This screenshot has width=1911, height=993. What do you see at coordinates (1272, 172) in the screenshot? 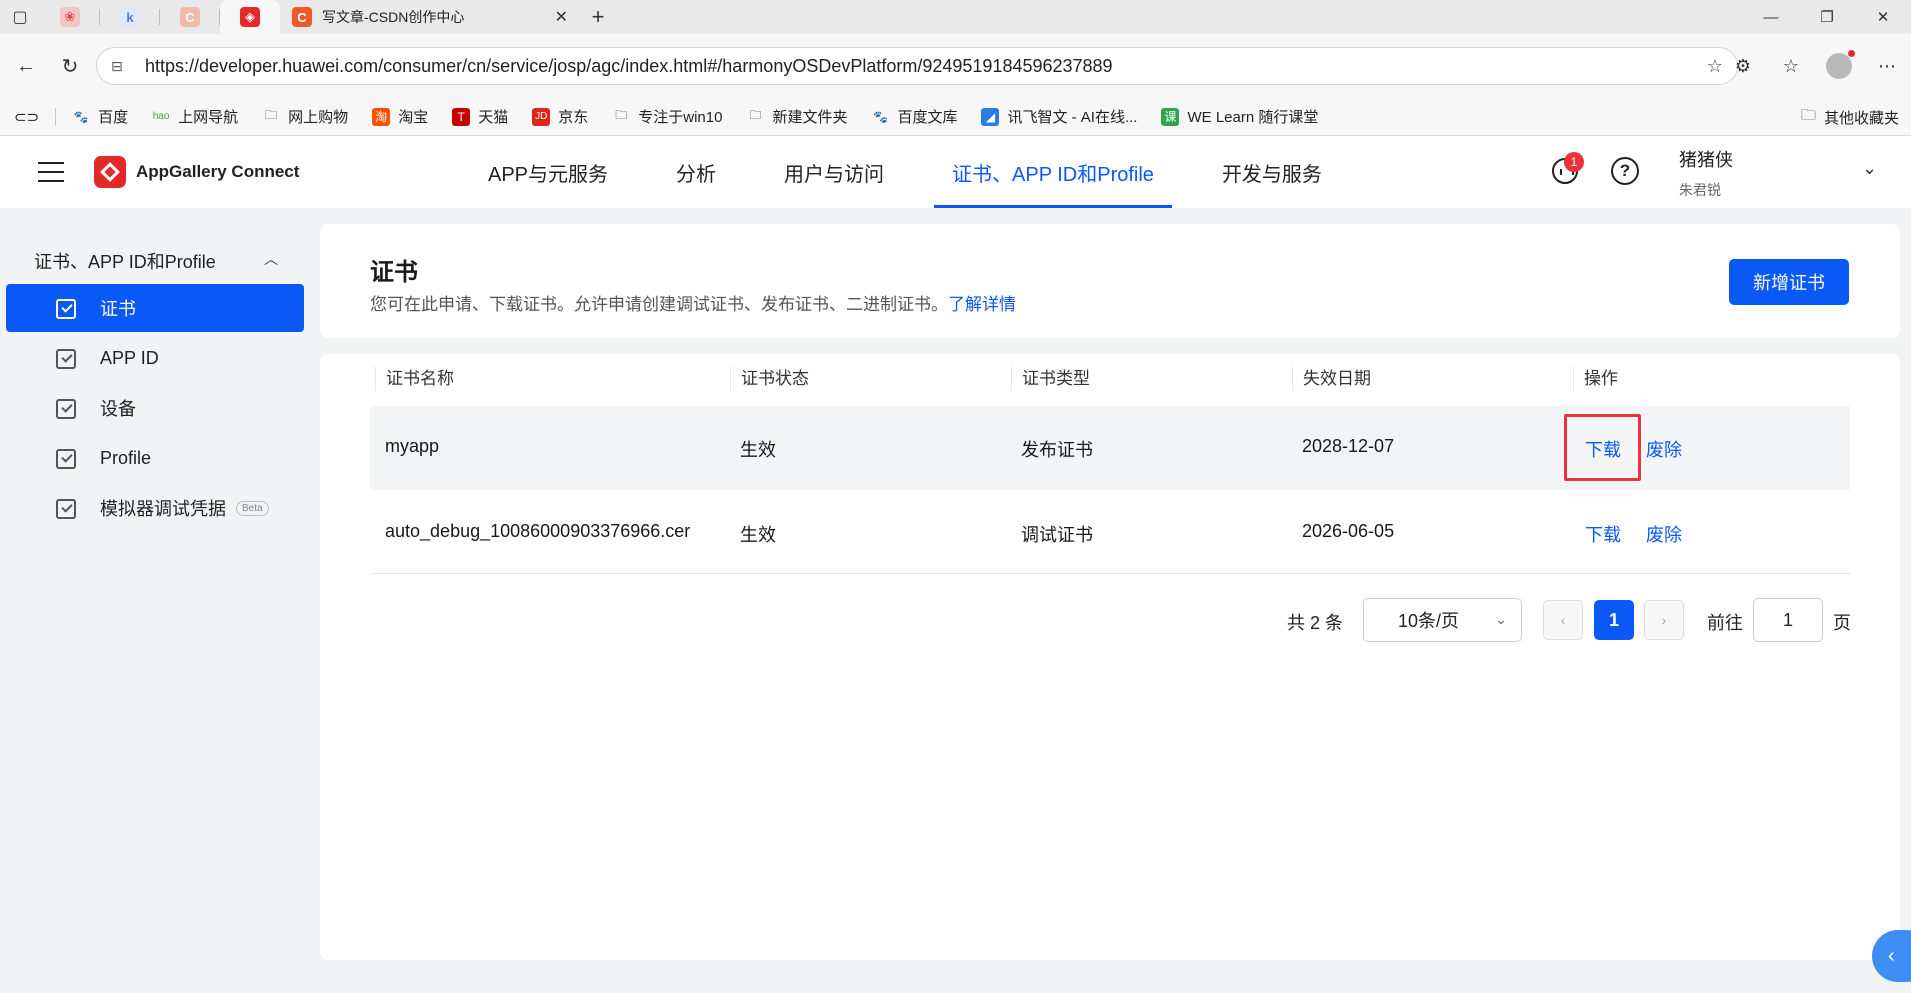
I see `nav-dev-services: 开发与服务` at bounding box center [1272, 172].